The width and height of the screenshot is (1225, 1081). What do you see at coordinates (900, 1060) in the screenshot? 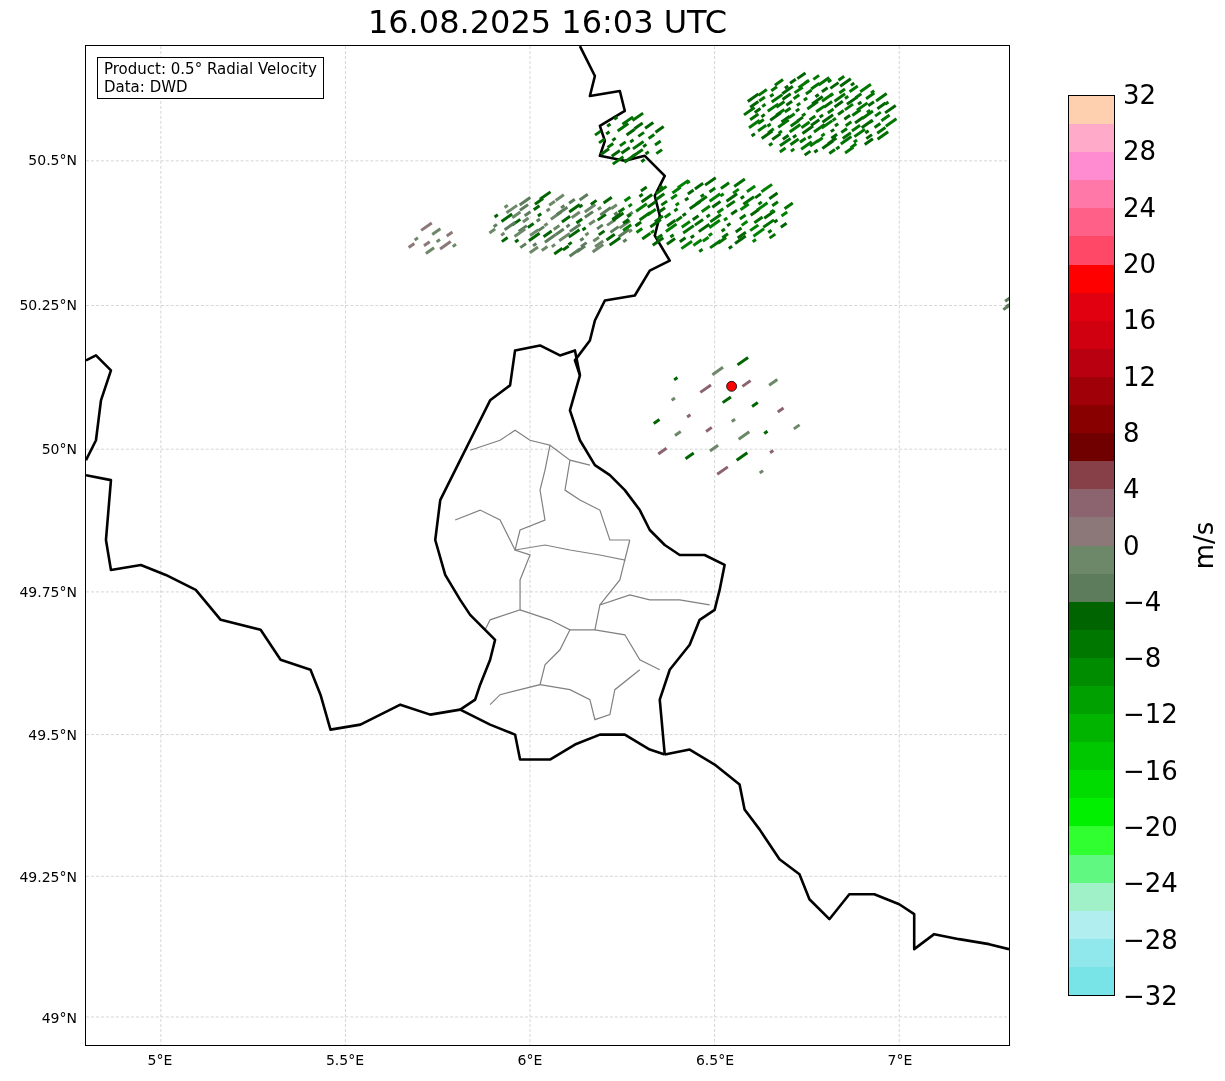
I see `longitude-label: 7°E` at bounding box center [900, 1060].